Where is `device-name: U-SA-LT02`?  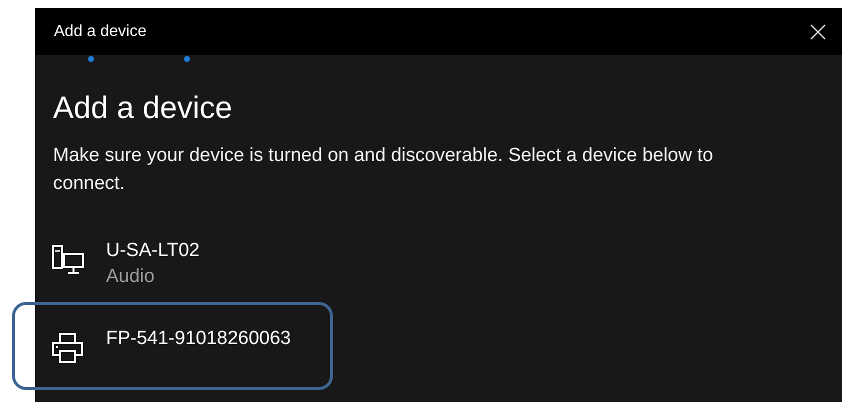
device-name: U-SA-LT02 is located at coordinates (153, 251).